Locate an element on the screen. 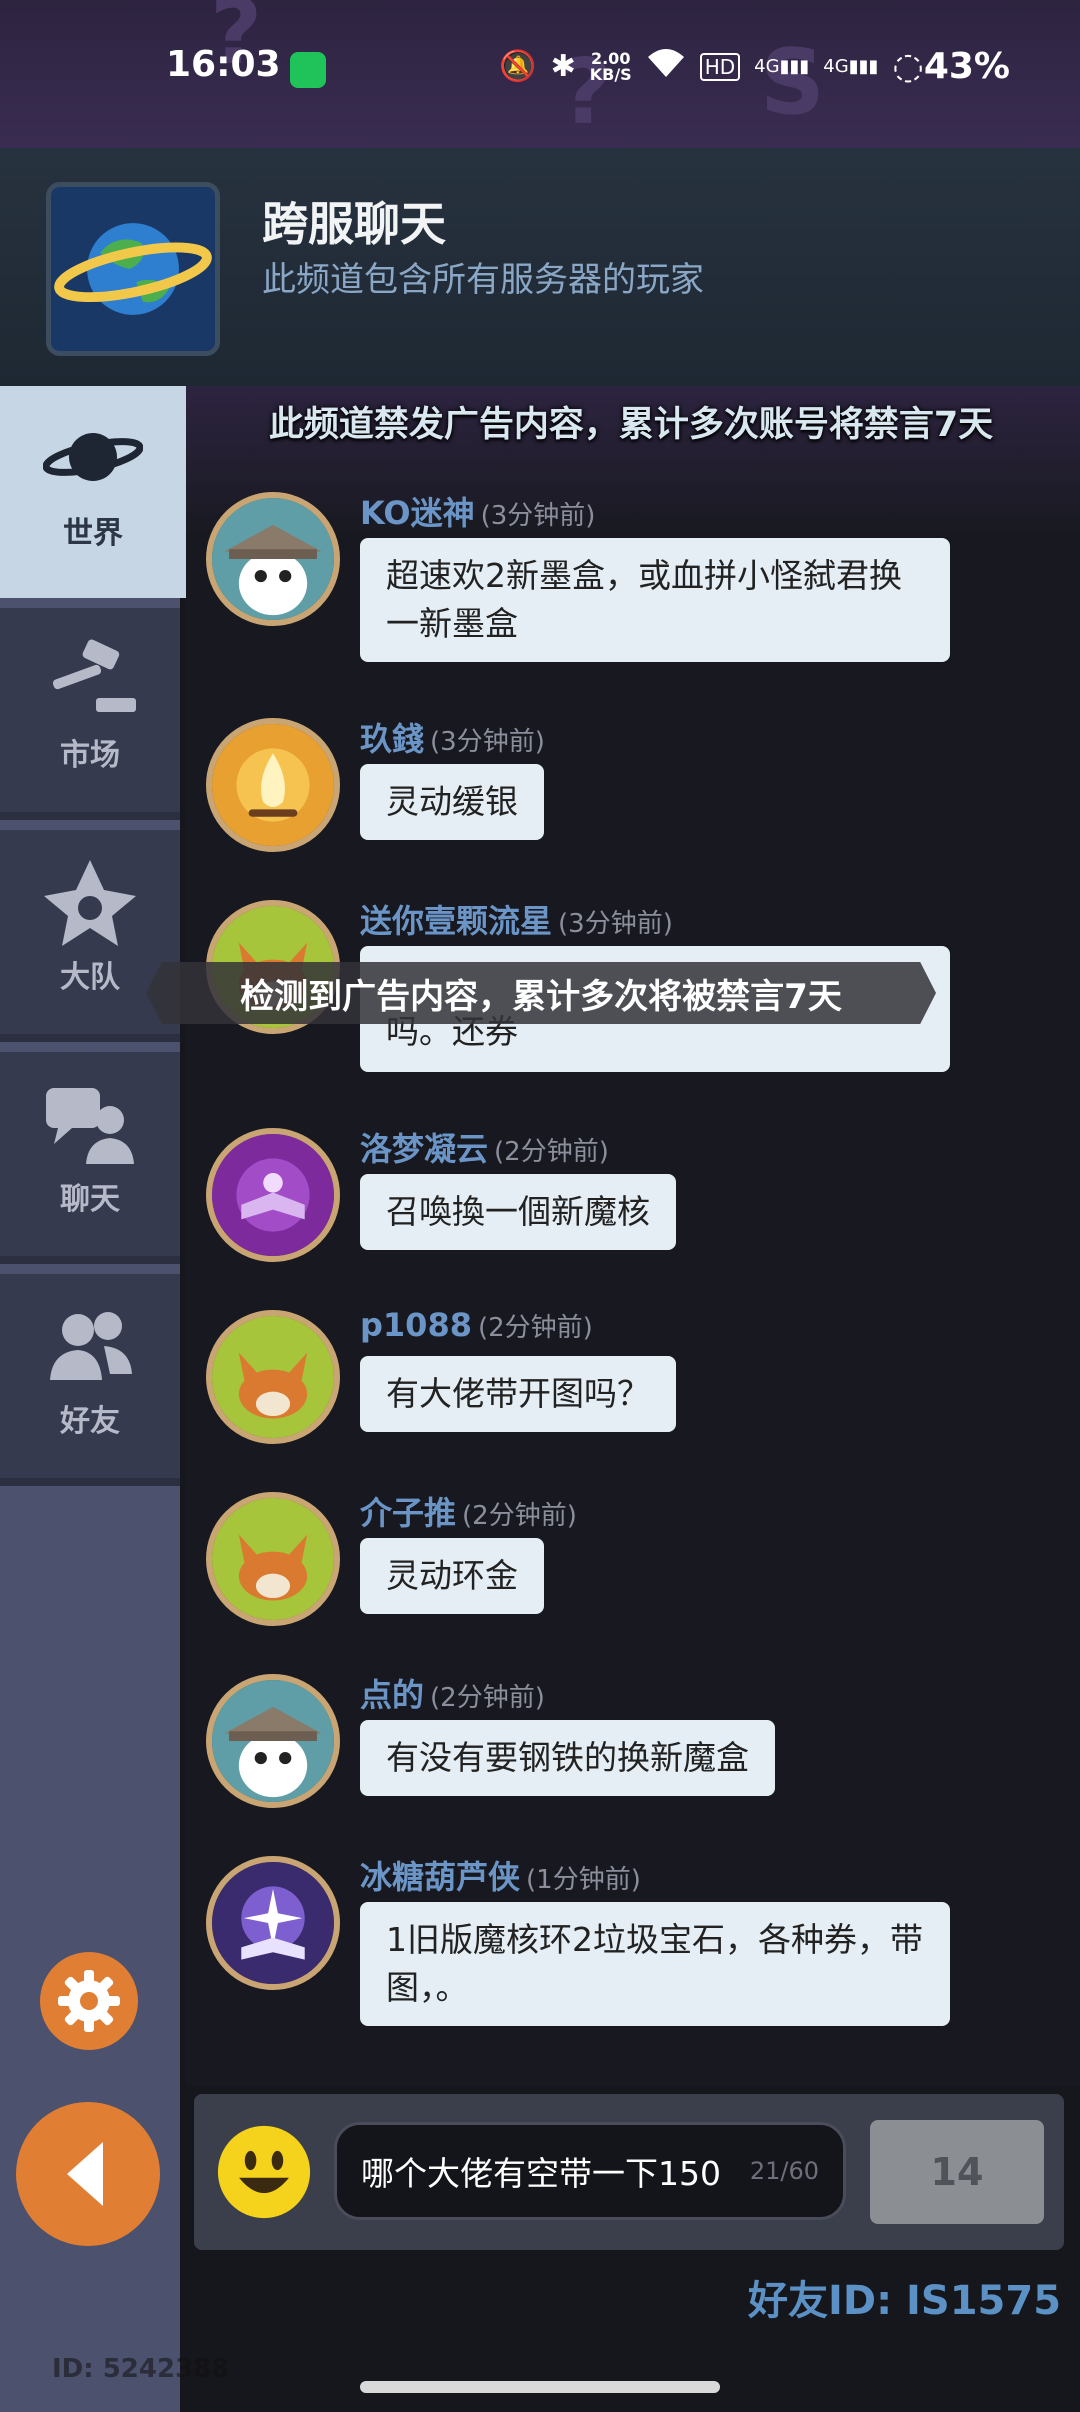 This screenshot has height=2412, width=1080. status-icons: 🔕 ✱ 2.00 KB/S HD 4G▮▮▮ 4G▮▮▮ ◌43% is located at coordinates (754, 66).